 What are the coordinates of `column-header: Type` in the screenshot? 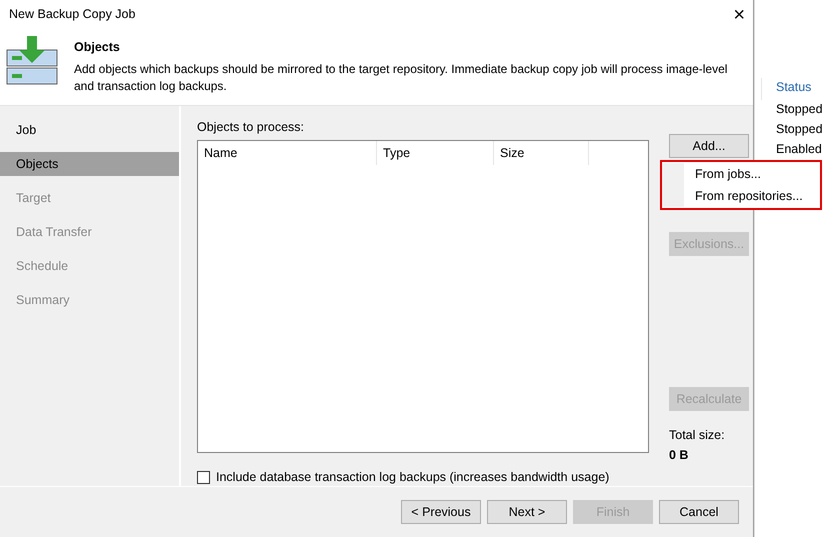 It's located at (435, 152).